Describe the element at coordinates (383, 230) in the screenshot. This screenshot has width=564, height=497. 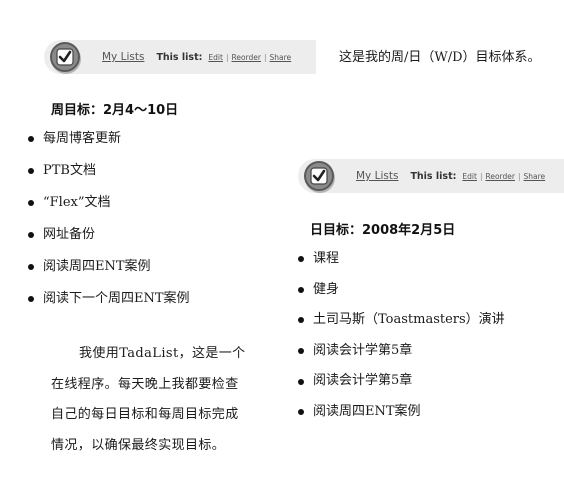
I see `daily-goals-heading: 日目标：2008年2月5日` at that location.